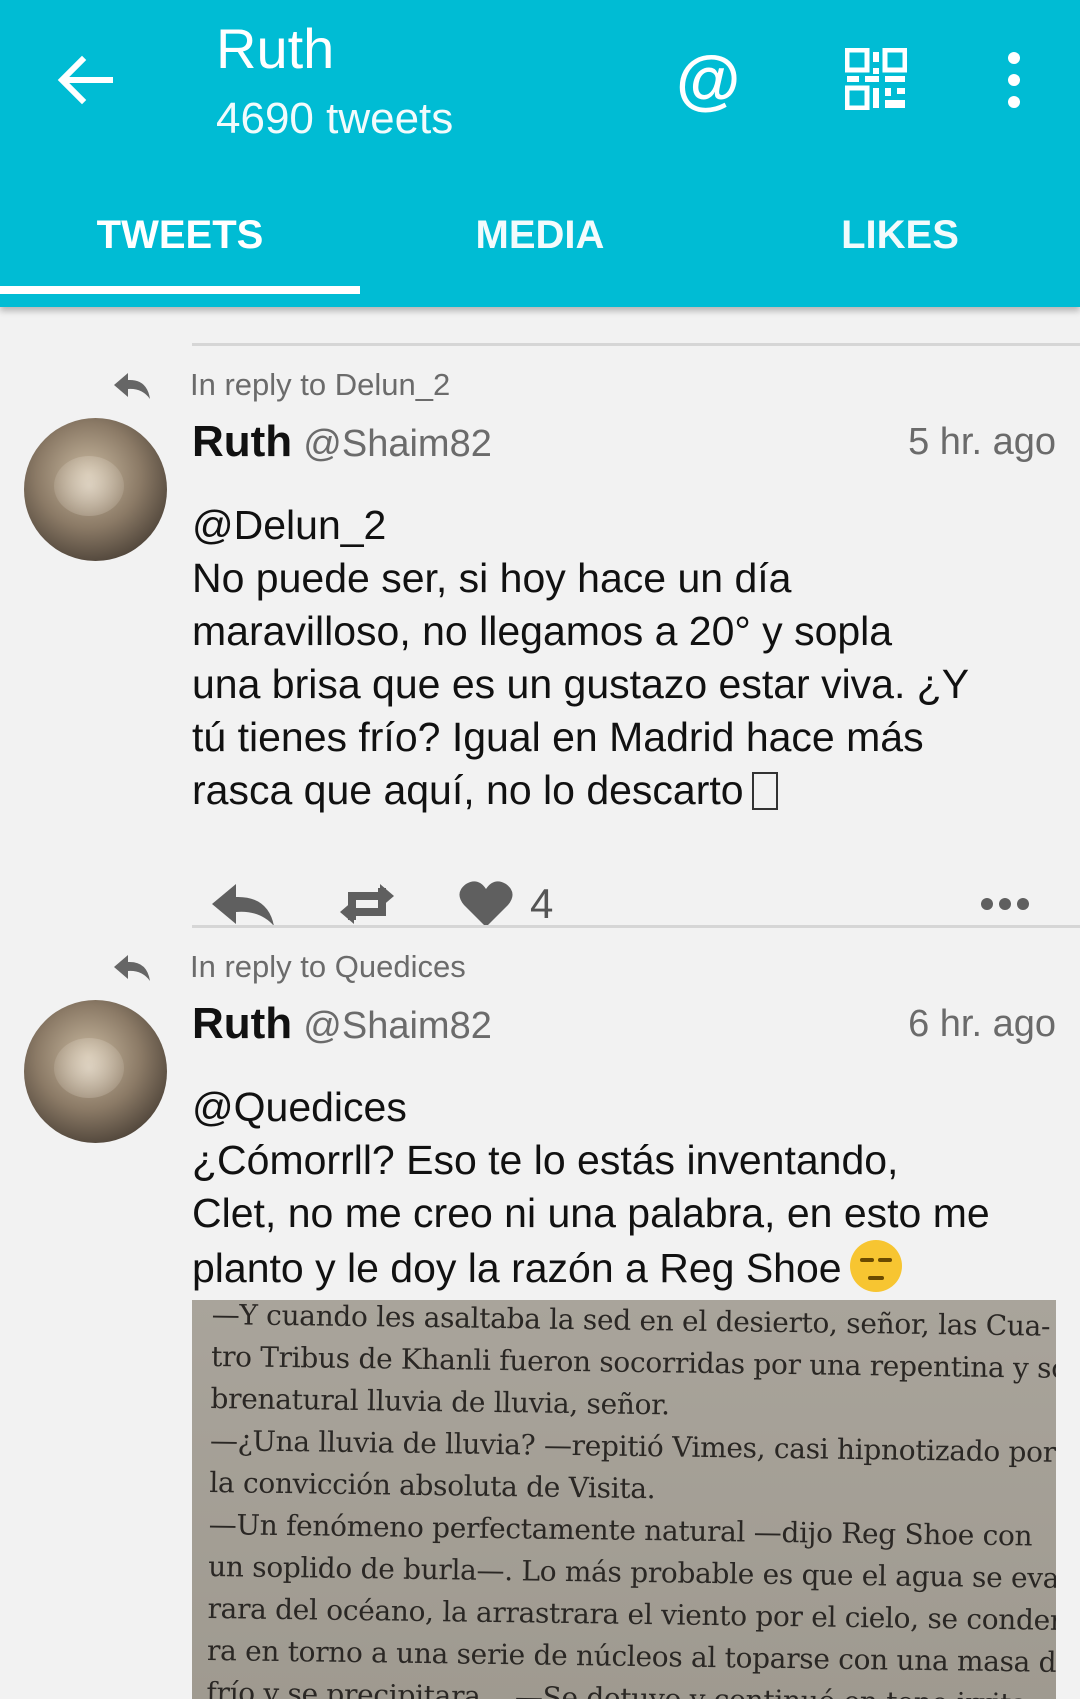 This screenshot has height=1699, width=1080. What do you see at coordinates (1005, 904) in the screenshot?
I see `more-horizontal-icon` at bounding box center [1005, 904].